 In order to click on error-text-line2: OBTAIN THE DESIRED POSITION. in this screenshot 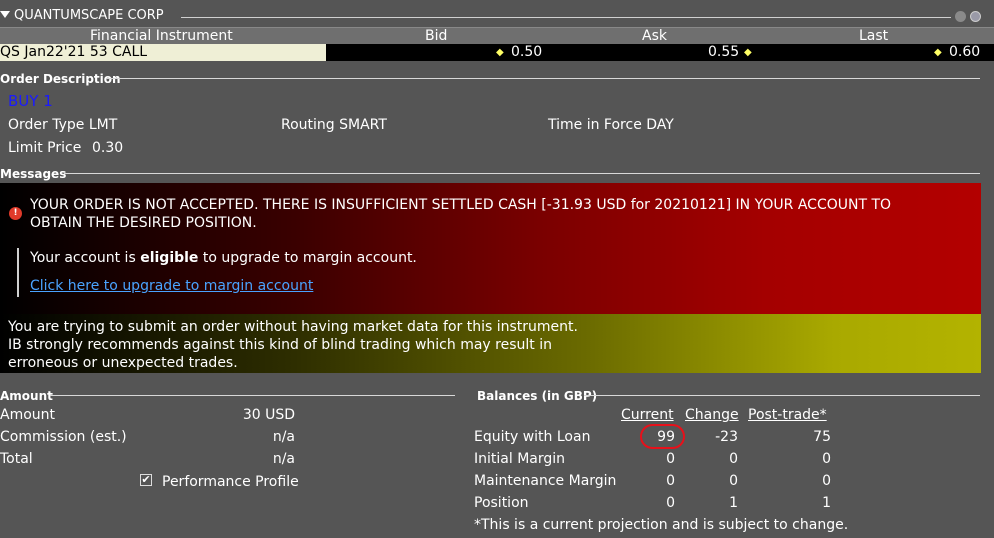, I will do `click(143, 223)`.